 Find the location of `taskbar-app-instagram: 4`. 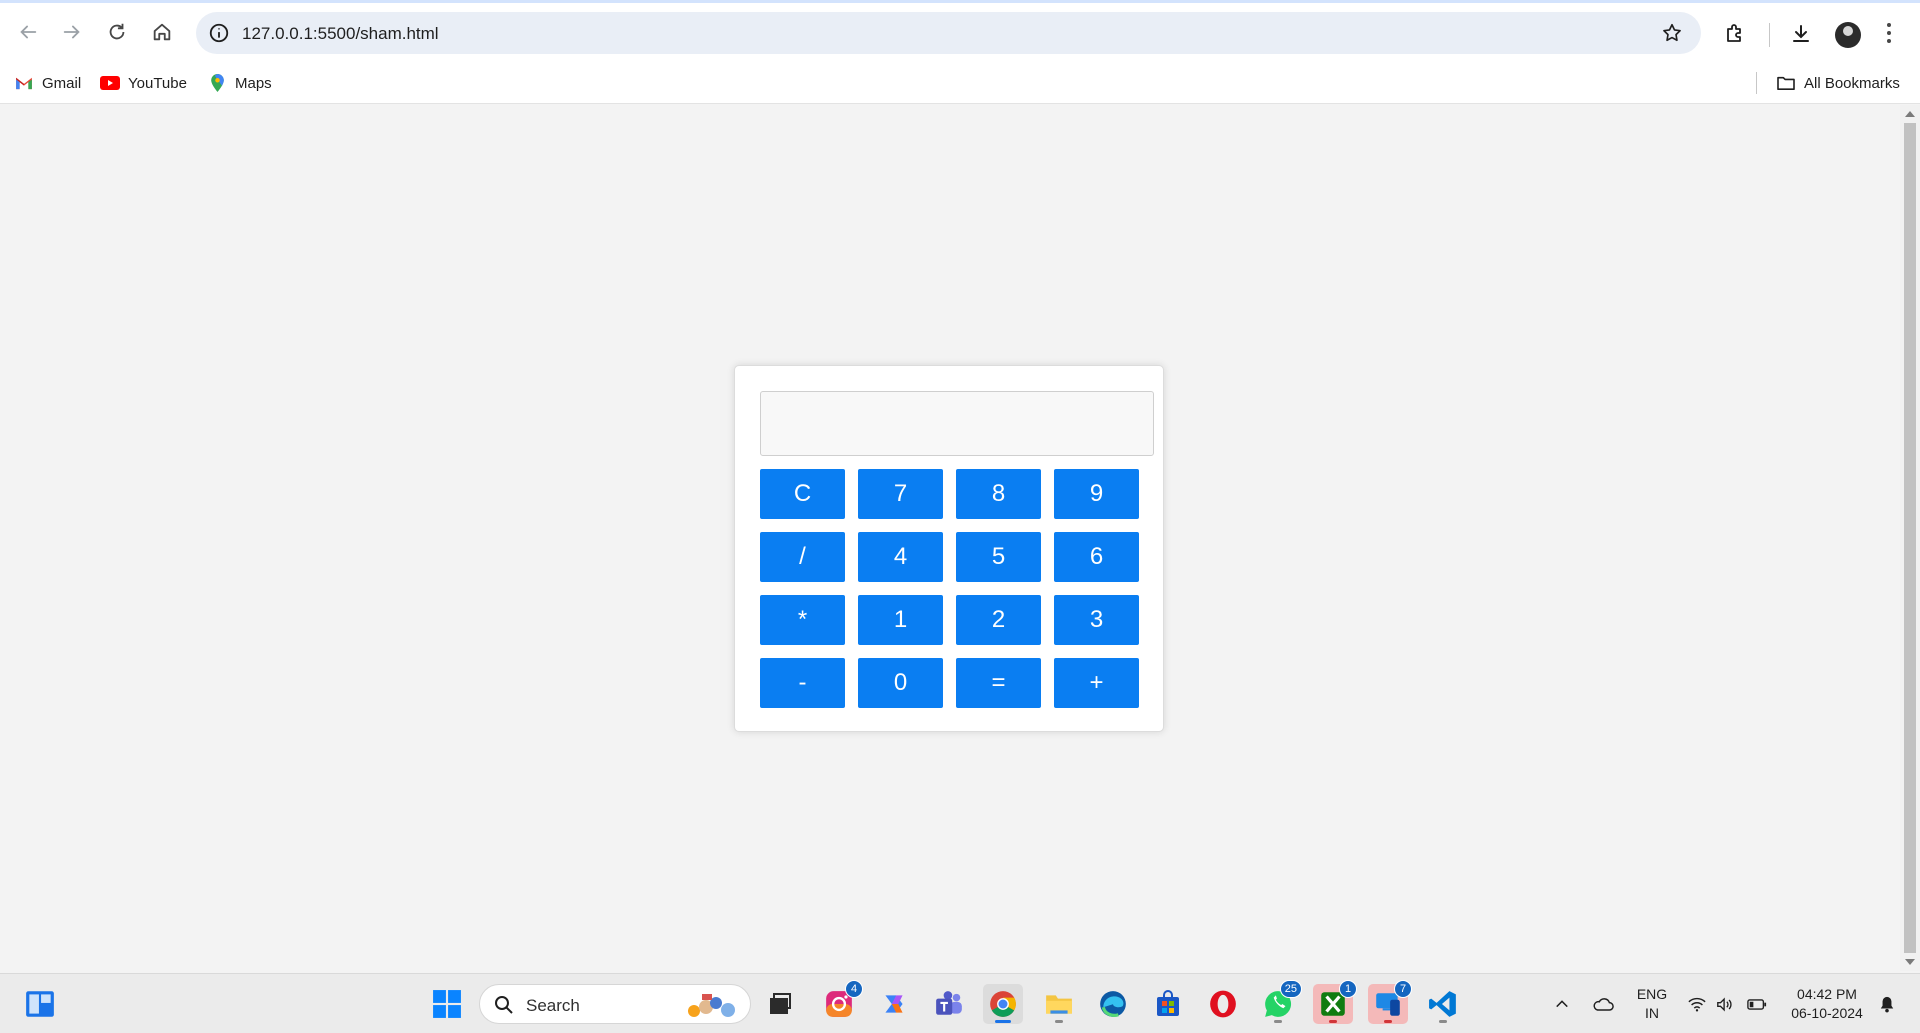

taskbar-app-instagram: 4 is located at coordinates (841, 1002).